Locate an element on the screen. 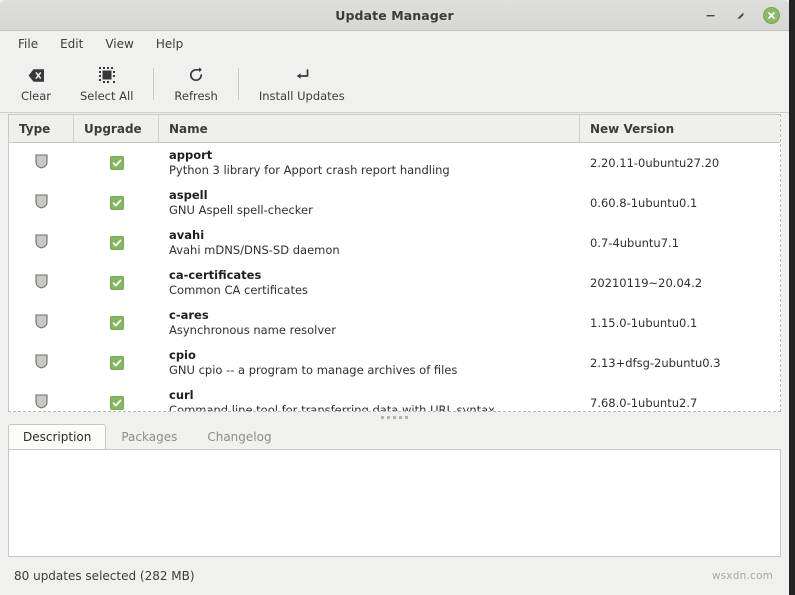 This screenshot has width=795, height=595. tab-packages: Packages is located at coordinates (149, 436).